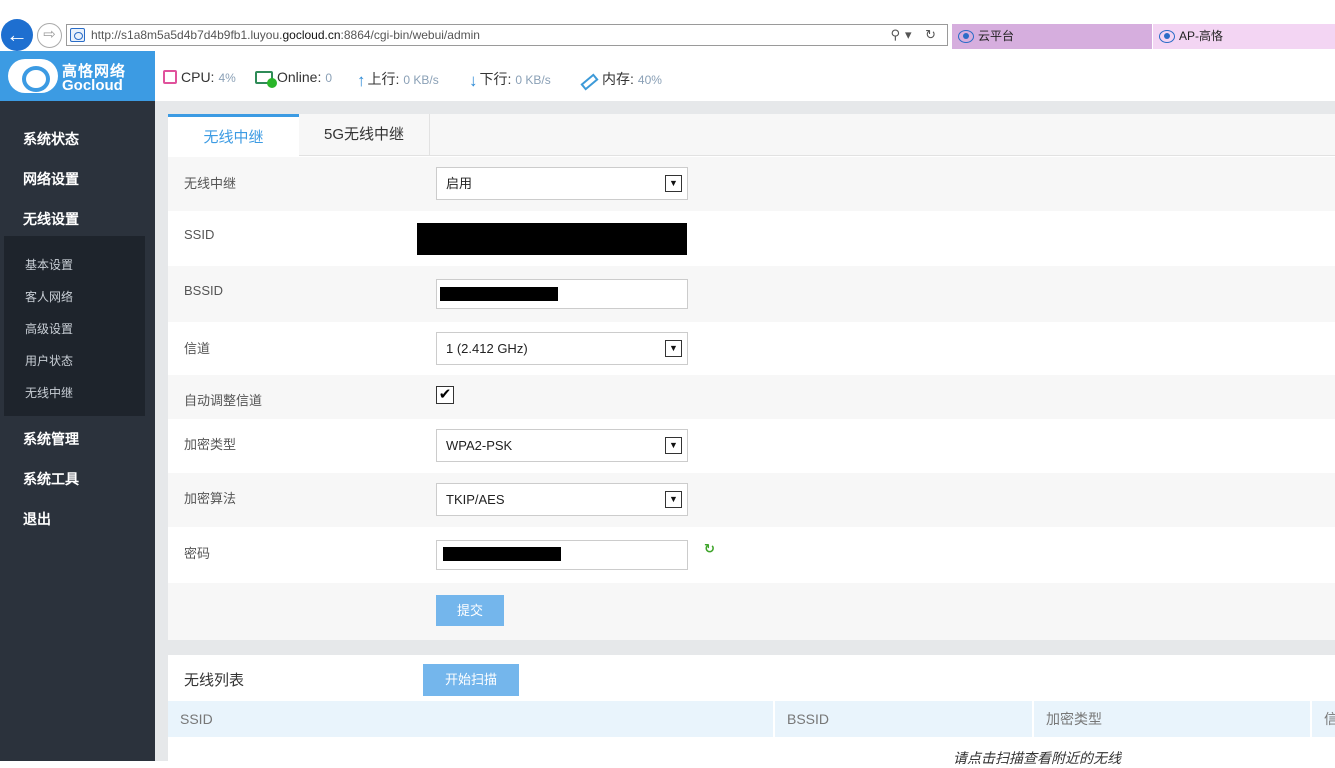 The width and height of the screenshot is (1335, 768). What do you see at coordinates (214, 680) in the screenshot?
I see `wireless-list-title: 无线列表` at bounding box center [214, 680].